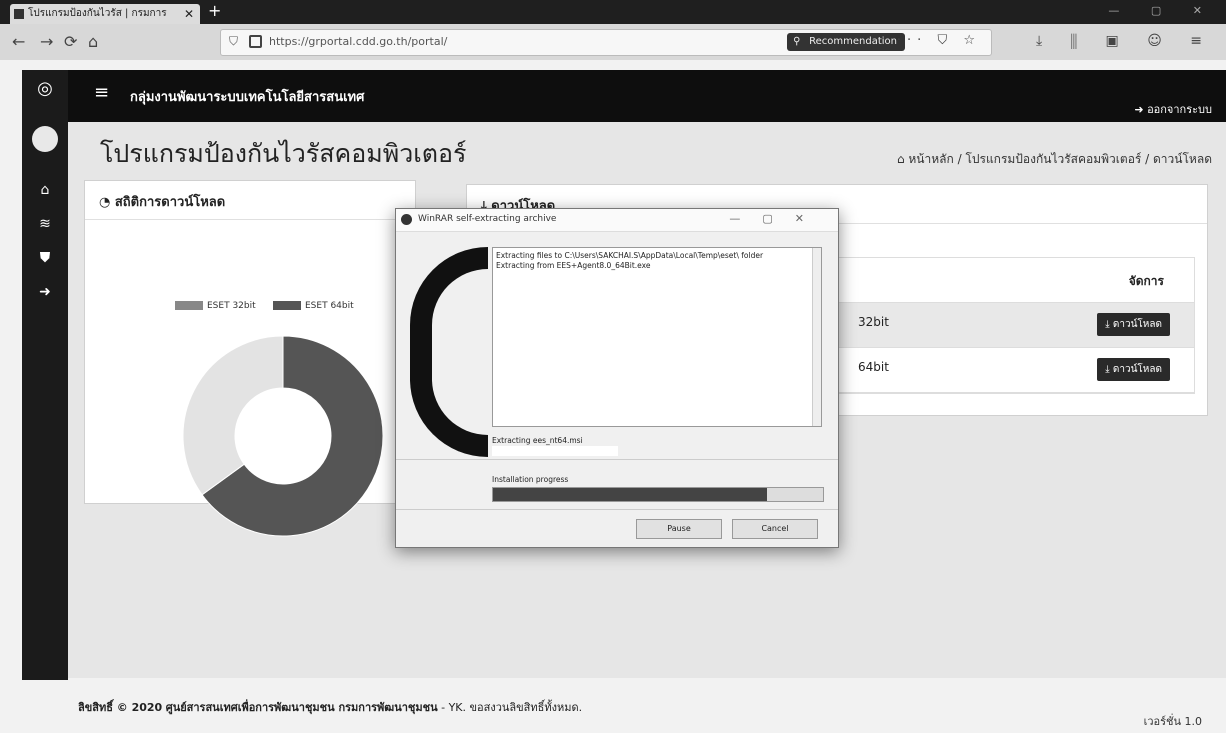 The image size is (1226, 733). Describe the element at coordinates (775, 529) in the screenshot. I see `cancel-button: Cancel` at that location.